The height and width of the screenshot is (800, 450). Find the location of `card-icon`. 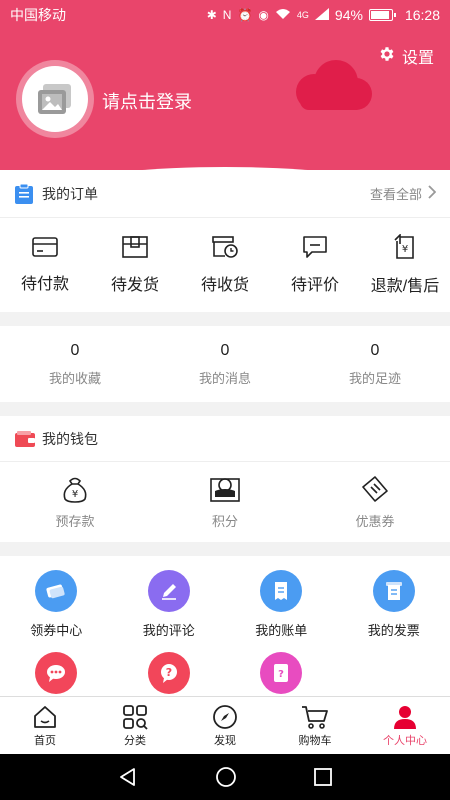

card-icon is located at coordinates (45, 247).